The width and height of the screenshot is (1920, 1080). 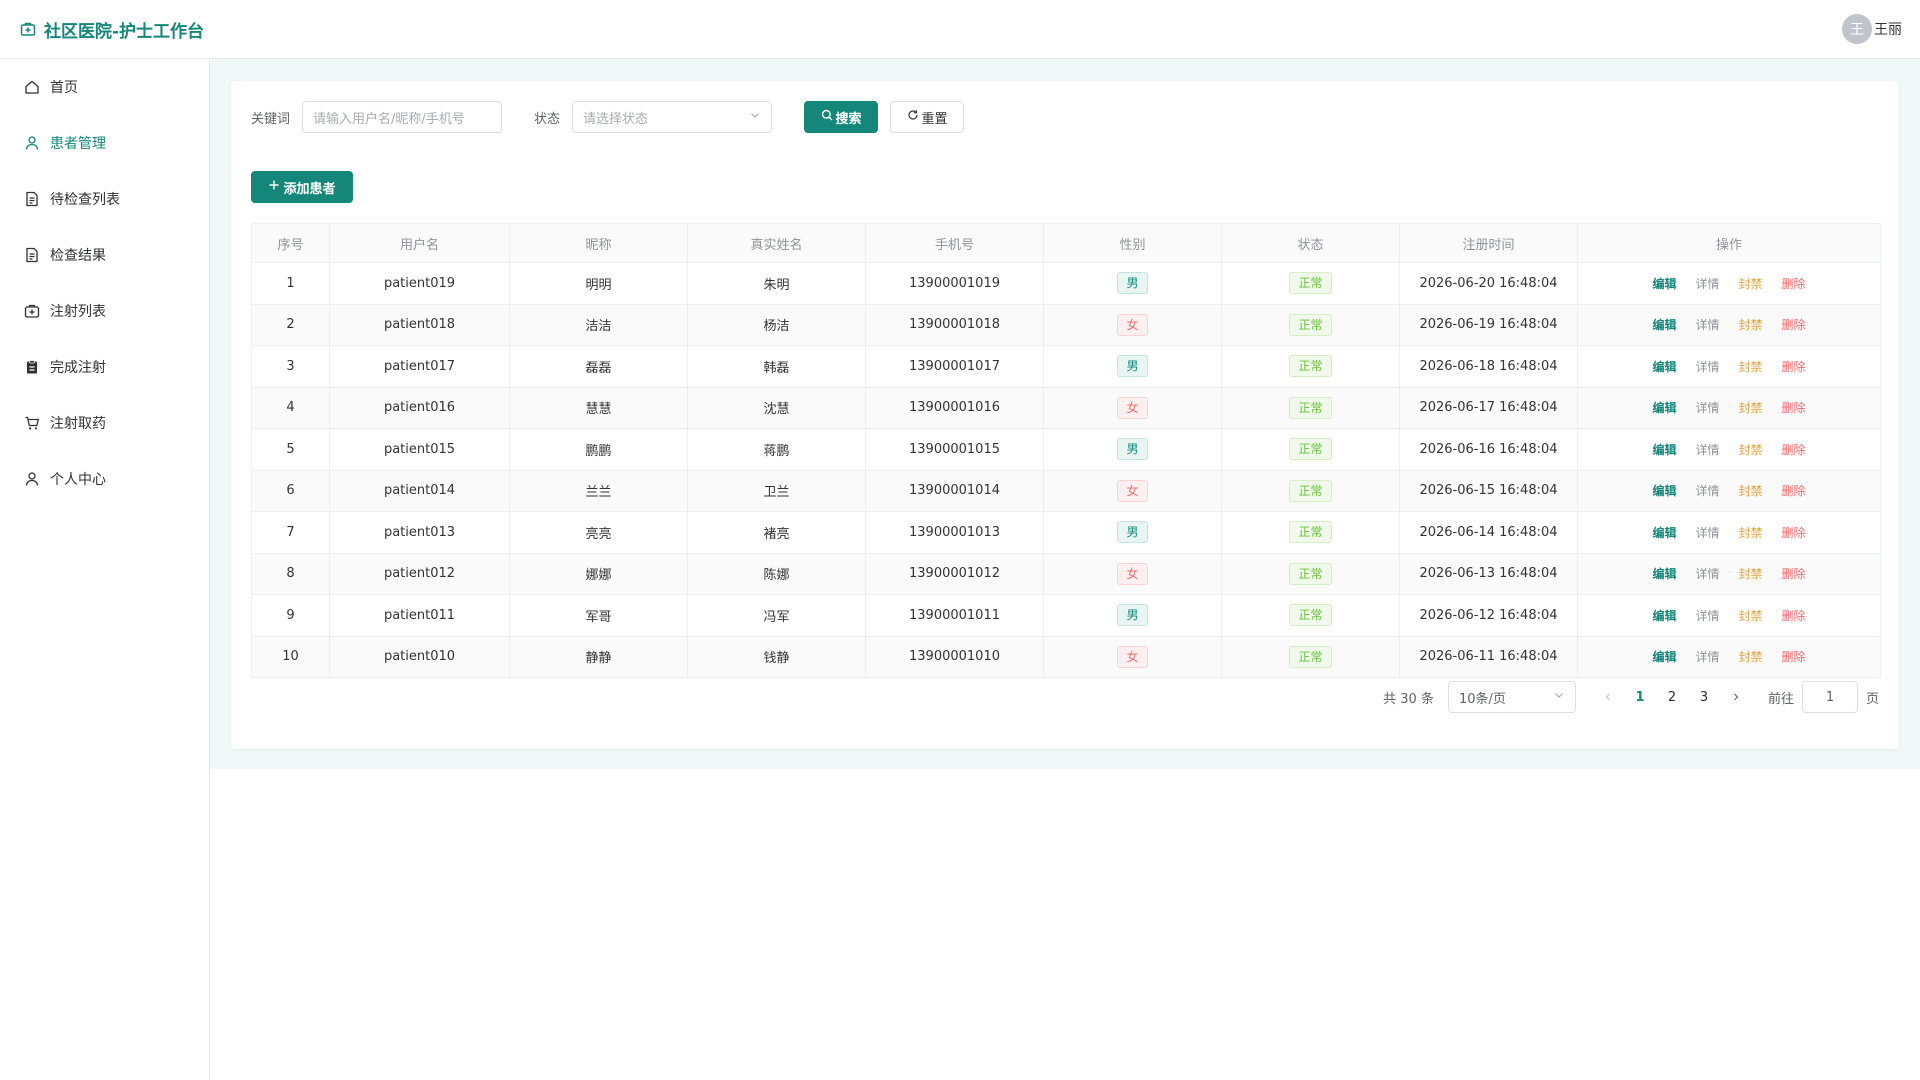 What do you see at coordinates (1488, 324) in the screenshot?
I see `cell-registered: 2026-06-19 16:48:04` at bounding box center [1488, 324].